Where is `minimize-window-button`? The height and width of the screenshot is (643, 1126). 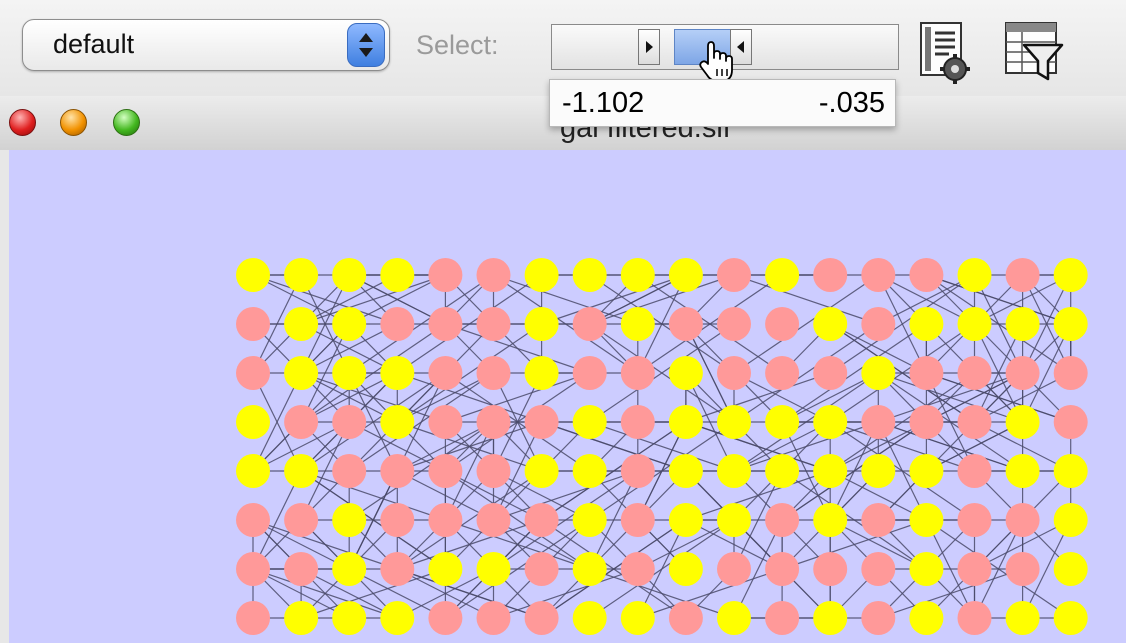
minimize-window-button is located at coordinates (73, 122).